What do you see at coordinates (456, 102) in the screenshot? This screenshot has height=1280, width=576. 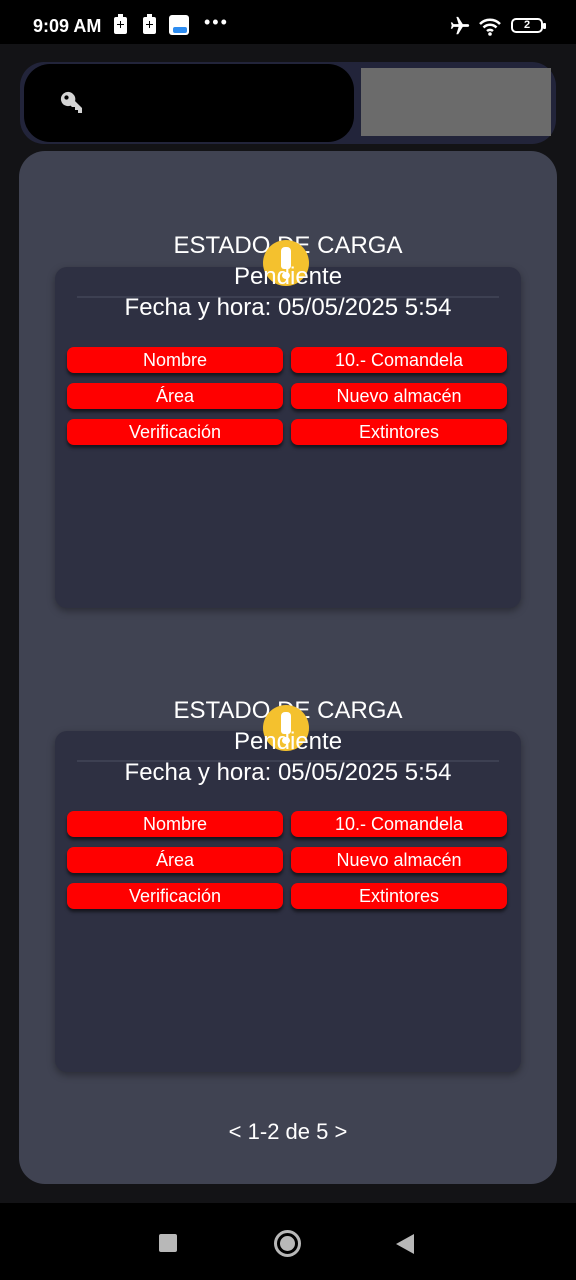 I see `image-placeholder` at bounding box center [456, 102].